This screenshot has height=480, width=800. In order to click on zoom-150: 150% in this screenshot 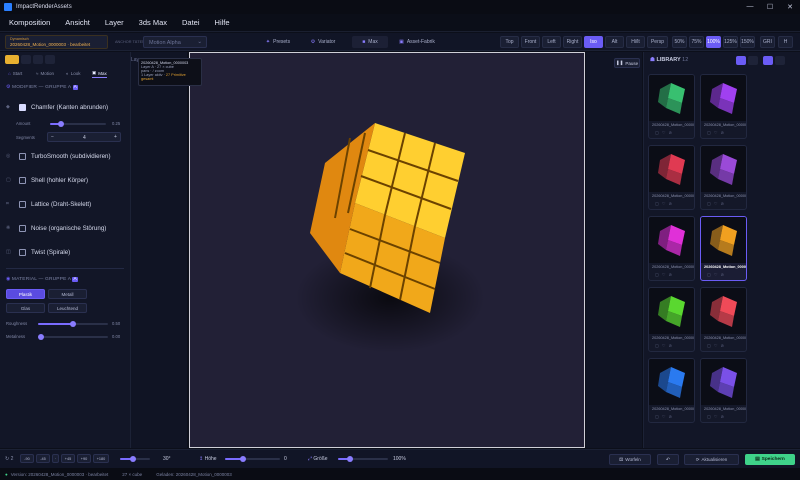, I will do `click(747, 42)`.